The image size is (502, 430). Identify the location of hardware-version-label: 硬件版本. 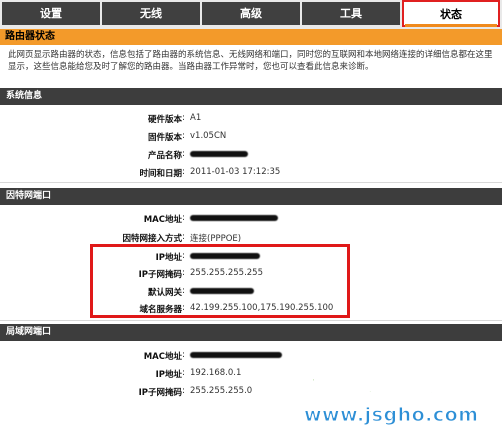
(164, 120).